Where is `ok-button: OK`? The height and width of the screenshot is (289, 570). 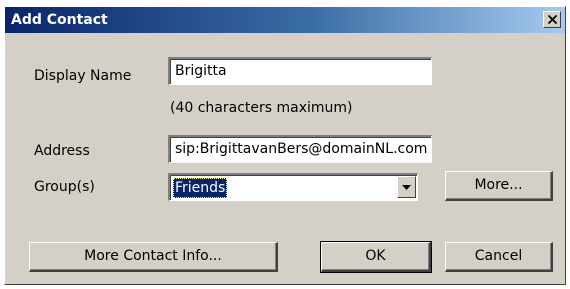 ok-button: OK is located at coordinates (376, 257).